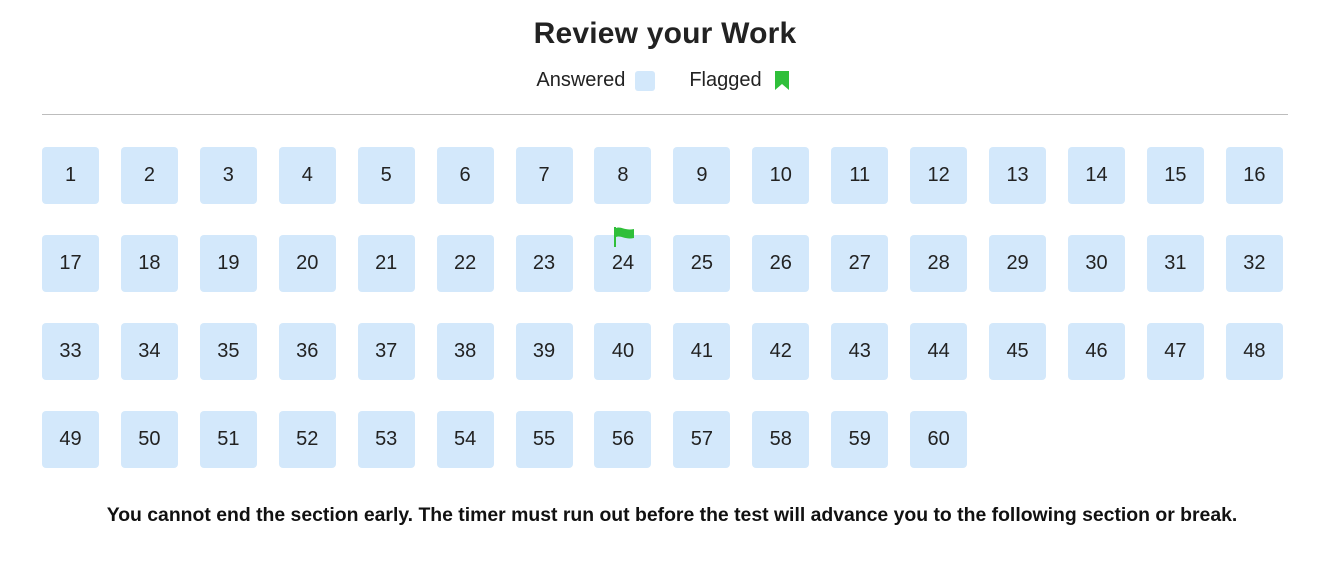 The height and width of the screenshot is (572, 1322). I want to click on question-button: 32, so click(1254, 263).